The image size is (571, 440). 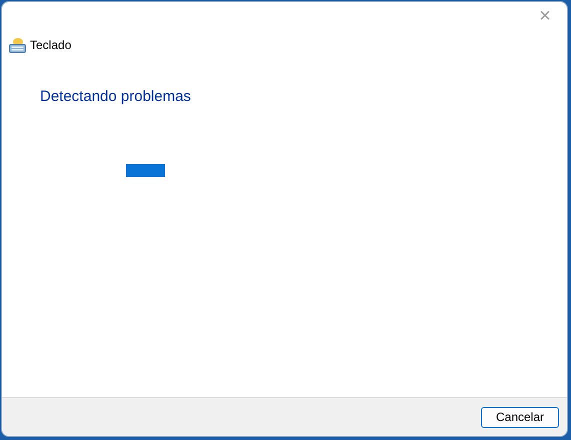 What do you see at coordinates (520, 417) in the screenshot?
I see `cancel-button: Cancelar` at bounding box center [520, 417].